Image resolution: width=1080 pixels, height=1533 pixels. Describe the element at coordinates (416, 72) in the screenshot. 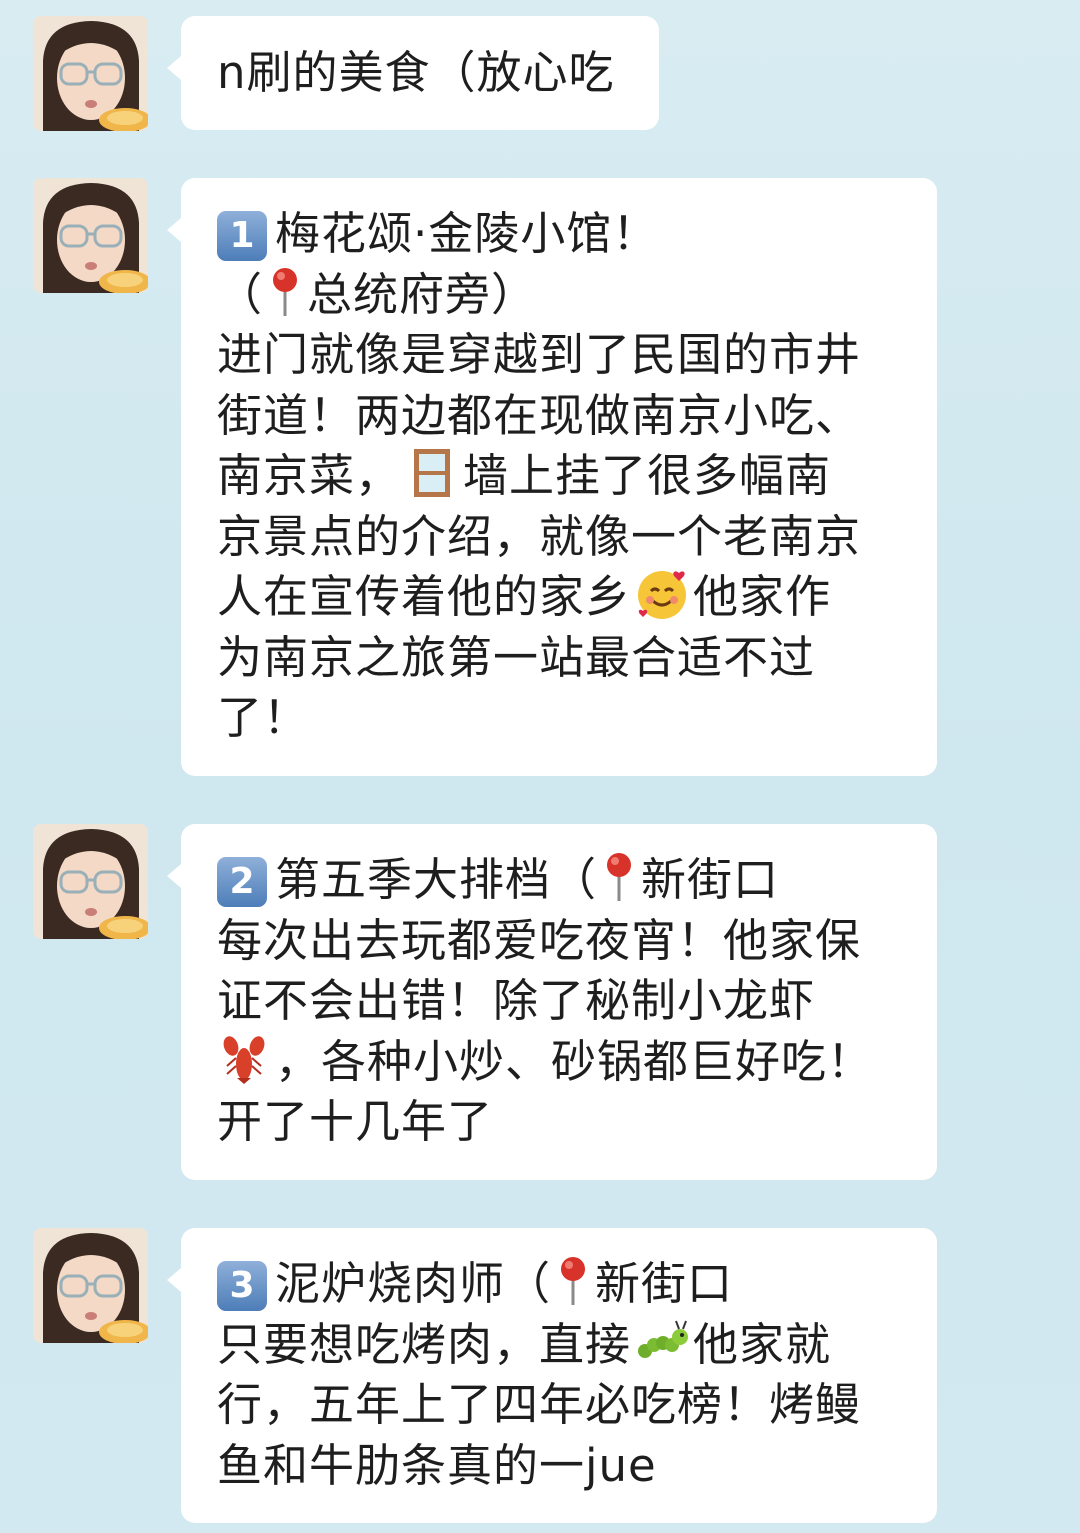

I see `message-text: n刷的美食（放心吃` at that location.